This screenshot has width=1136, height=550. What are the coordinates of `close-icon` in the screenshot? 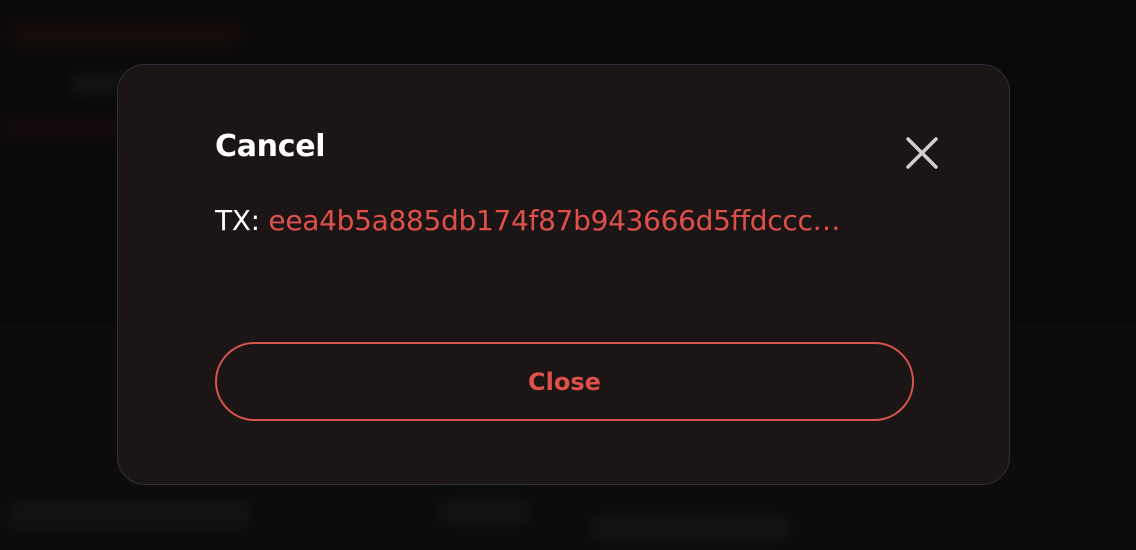 It's located at (922, 153).